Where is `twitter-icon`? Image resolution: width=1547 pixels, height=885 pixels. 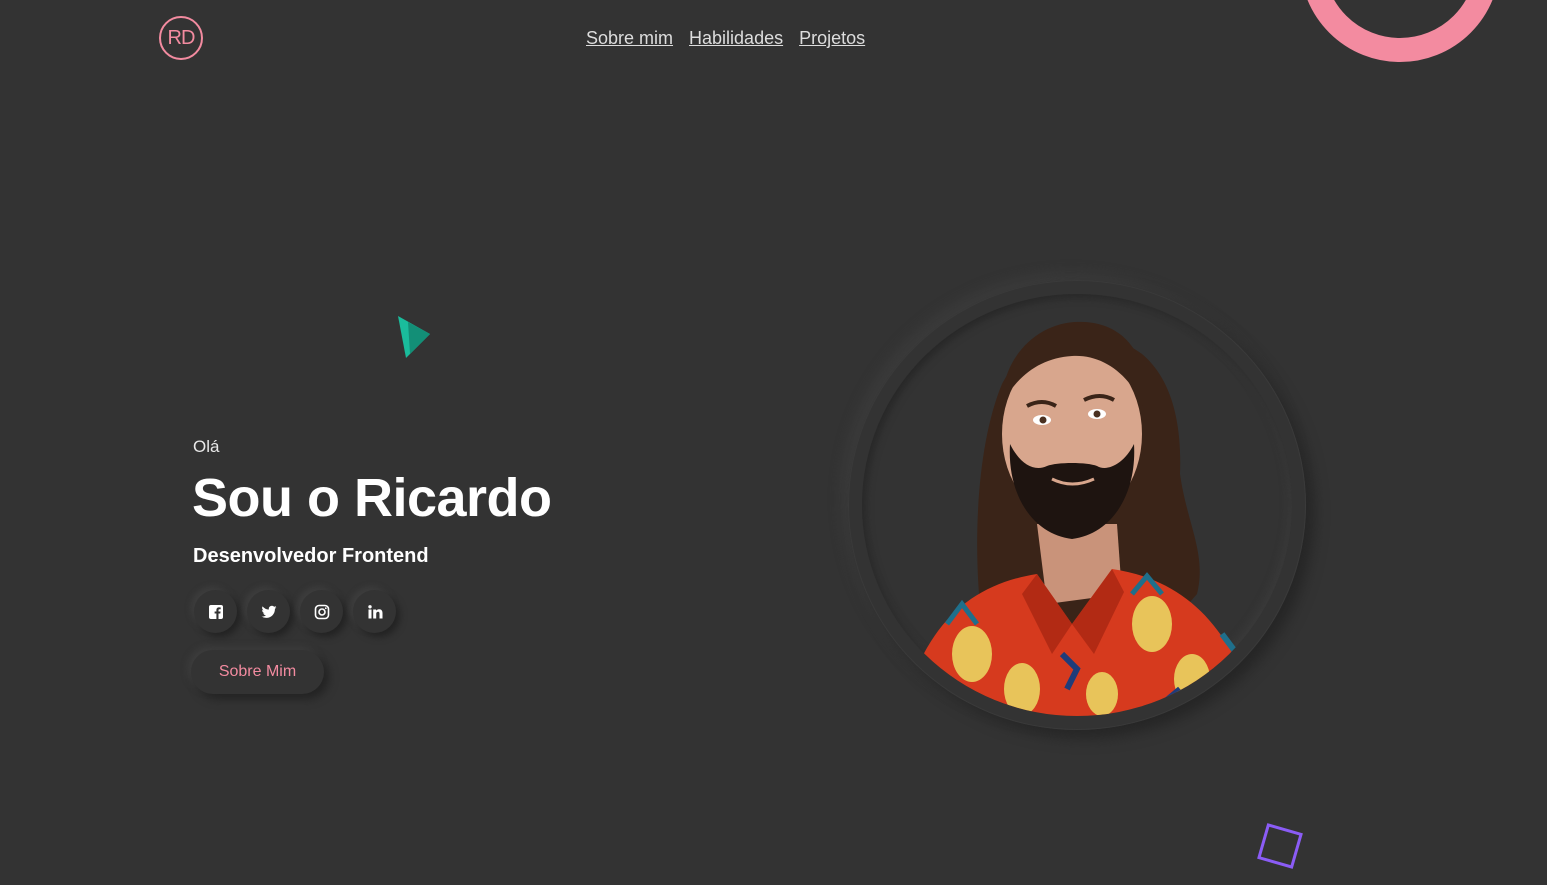 twitter-icon is located at coordinates (268, 611).